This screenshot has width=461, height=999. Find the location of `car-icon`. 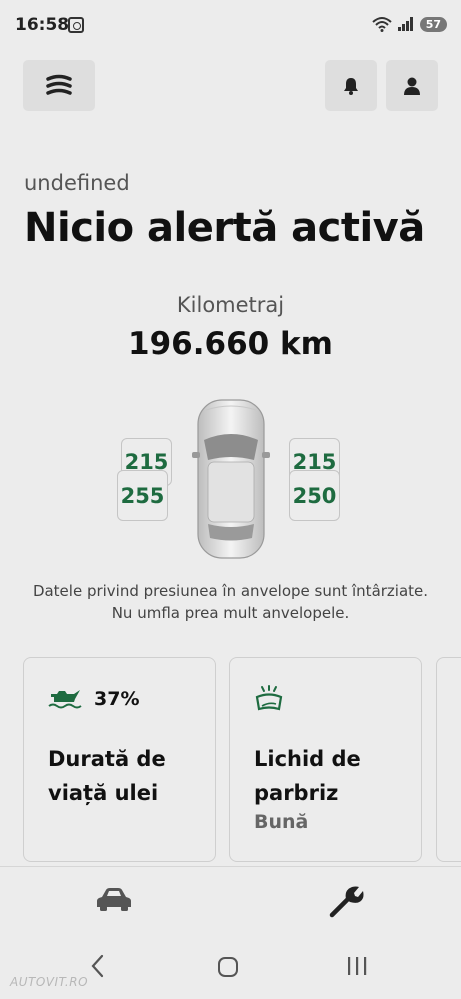

car-icon is located at coordinates (114, 899).